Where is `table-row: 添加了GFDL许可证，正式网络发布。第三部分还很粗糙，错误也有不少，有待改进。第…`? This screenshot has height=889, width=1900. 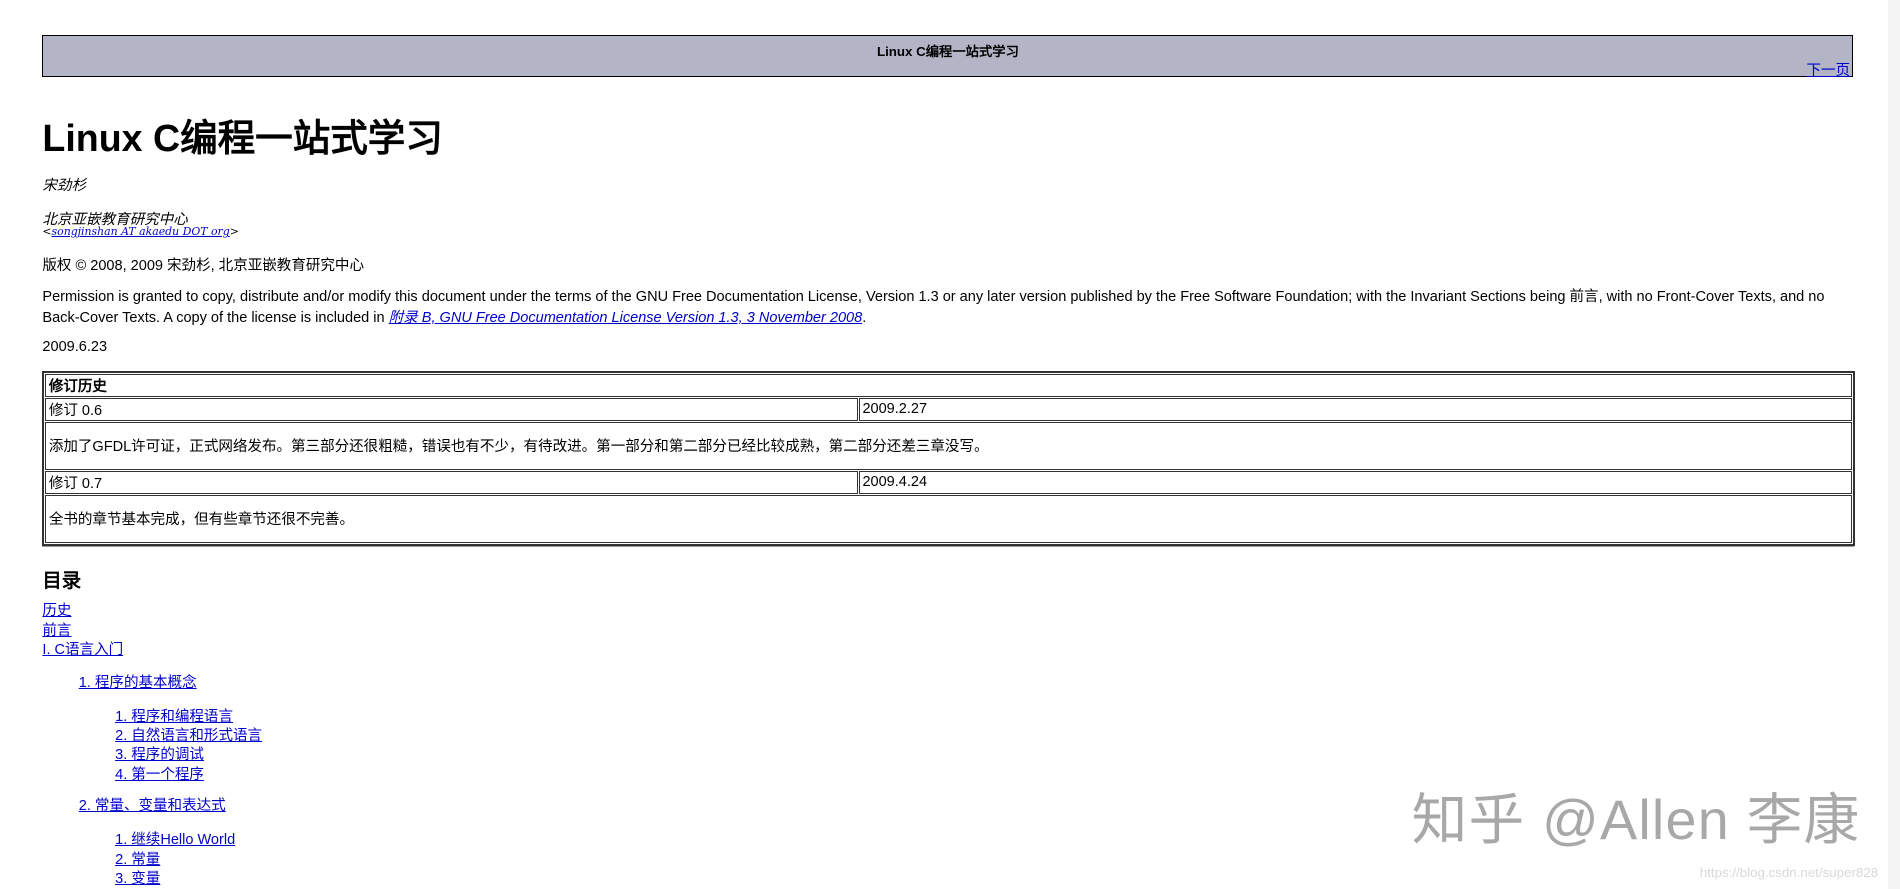
table-row: 添加了GFDL许可证，正式网络发布。第三部分还很粗糙，错误也有不少，有待改进。第… is located at coordinates (949, 445).